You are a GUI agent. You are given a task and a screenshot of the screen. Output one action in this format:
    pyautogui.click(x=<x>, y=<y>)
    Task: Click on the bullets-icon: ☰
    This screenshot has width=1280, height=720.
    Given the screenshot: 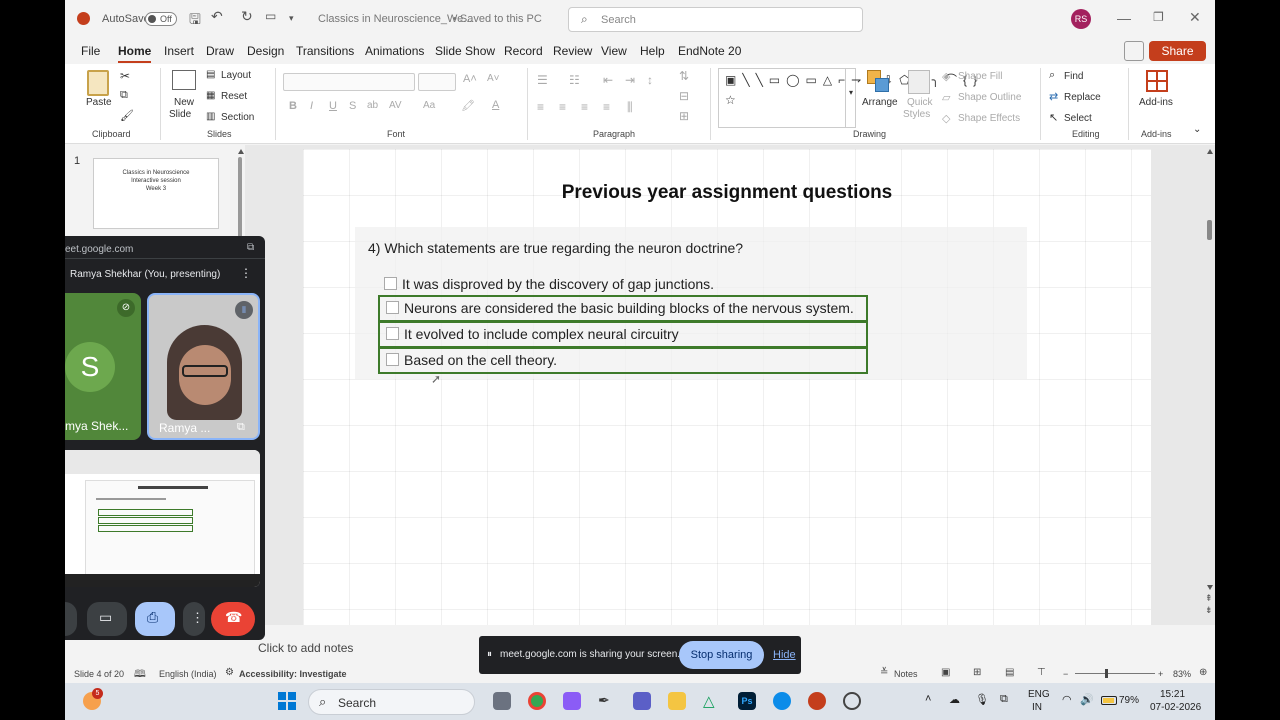 What is the action you would take?
    pyautogui.click(x=542, y=80)
    